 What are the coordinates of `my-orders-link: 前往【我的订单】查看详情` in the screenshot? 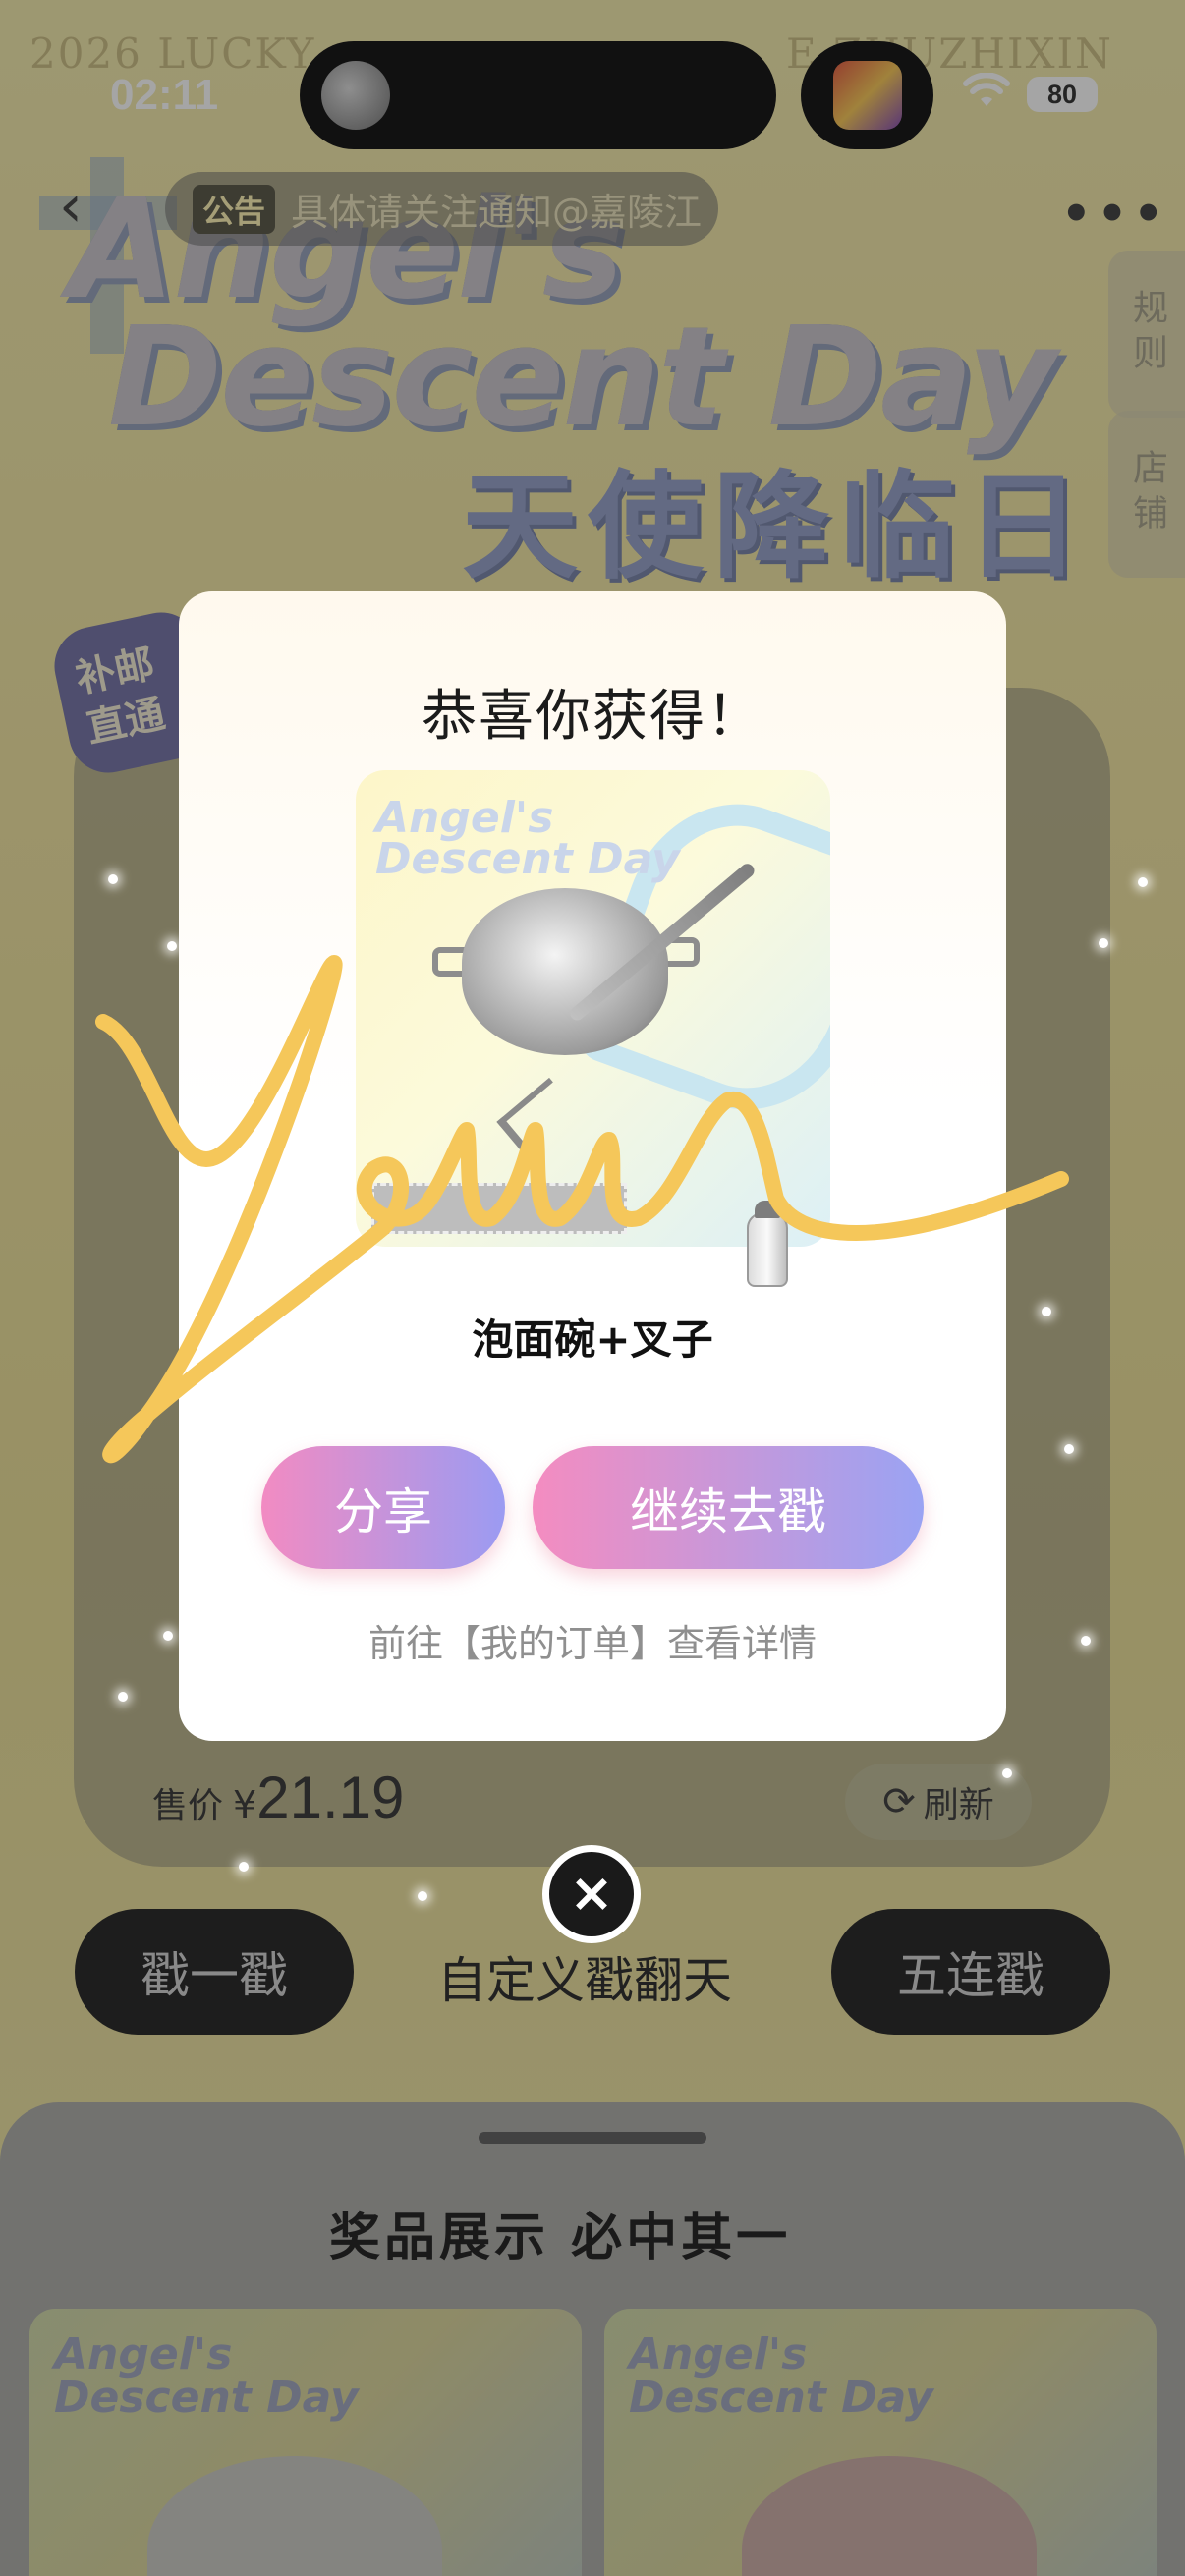 It's located at (592, 1640).